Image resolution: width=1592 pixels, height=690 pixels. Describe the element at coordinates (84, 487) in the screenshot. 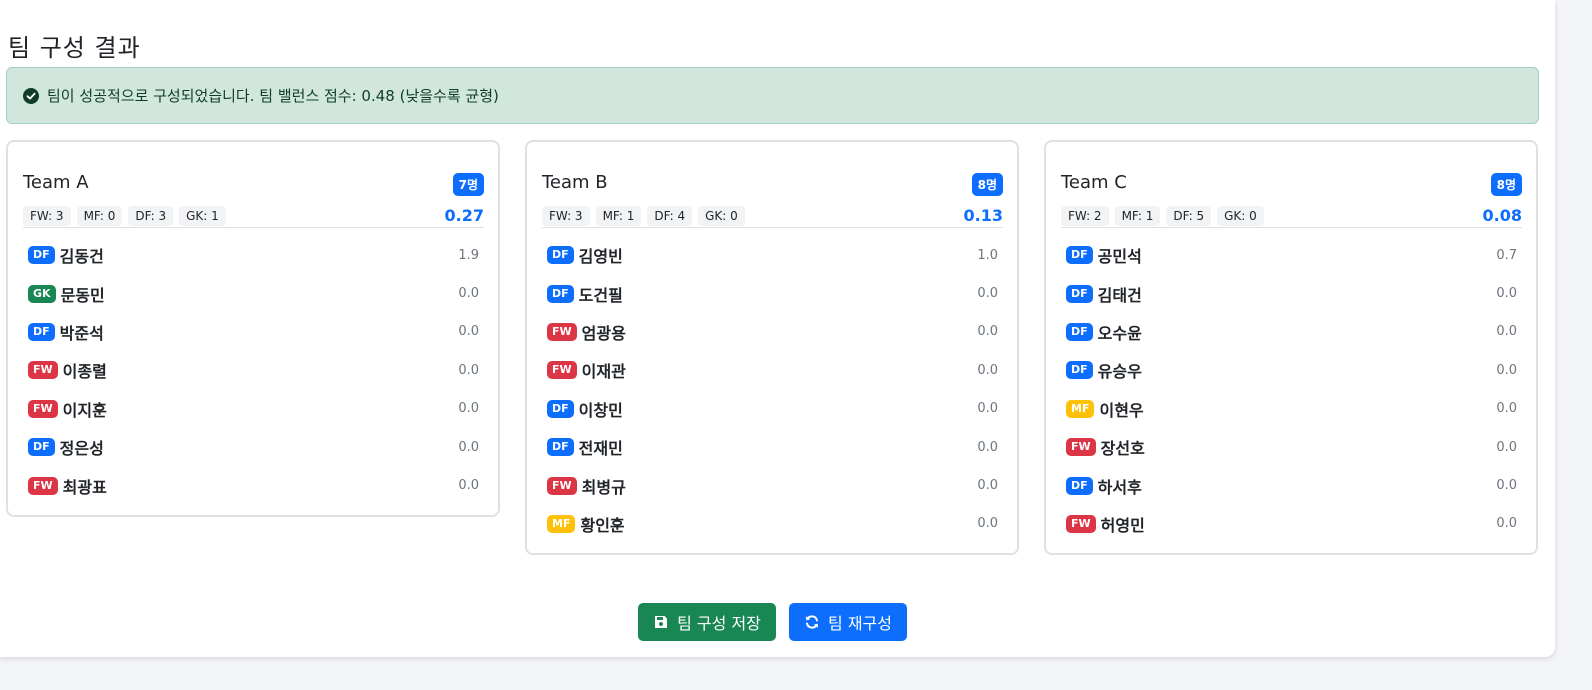

I see `player-name: 최광표` at that location.